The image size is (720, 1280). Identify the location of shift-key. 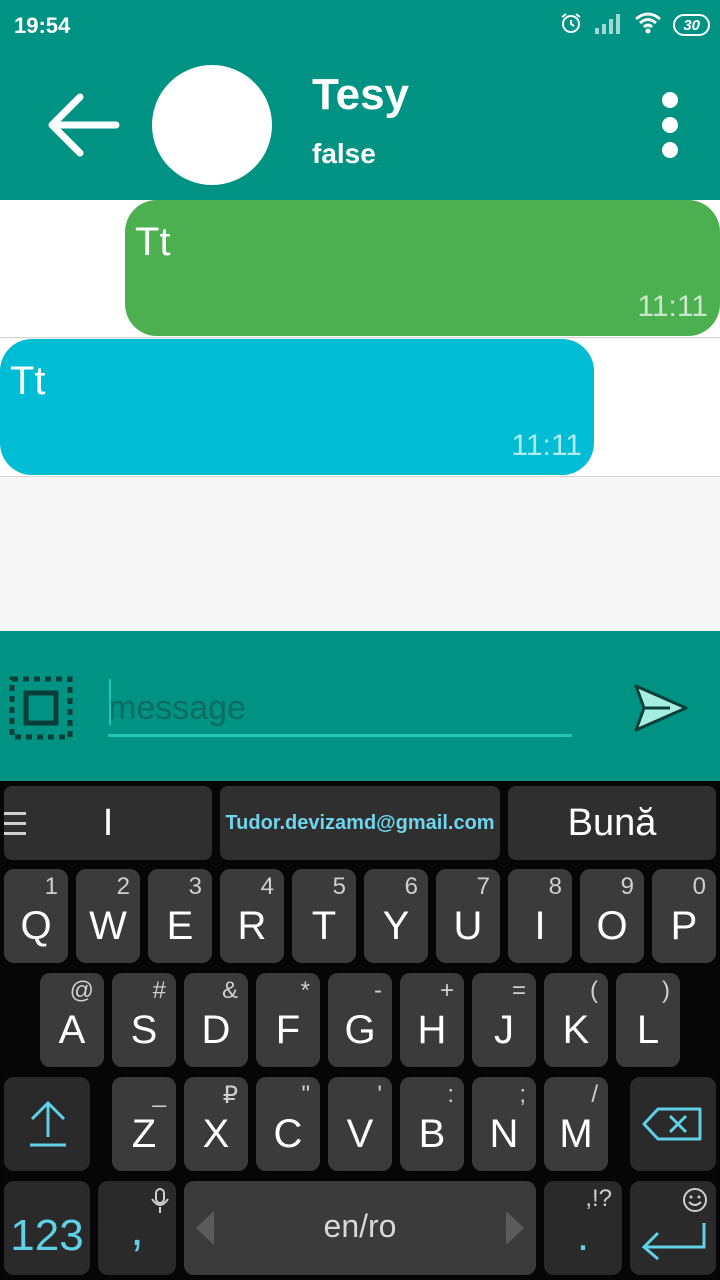
(47, 1124).